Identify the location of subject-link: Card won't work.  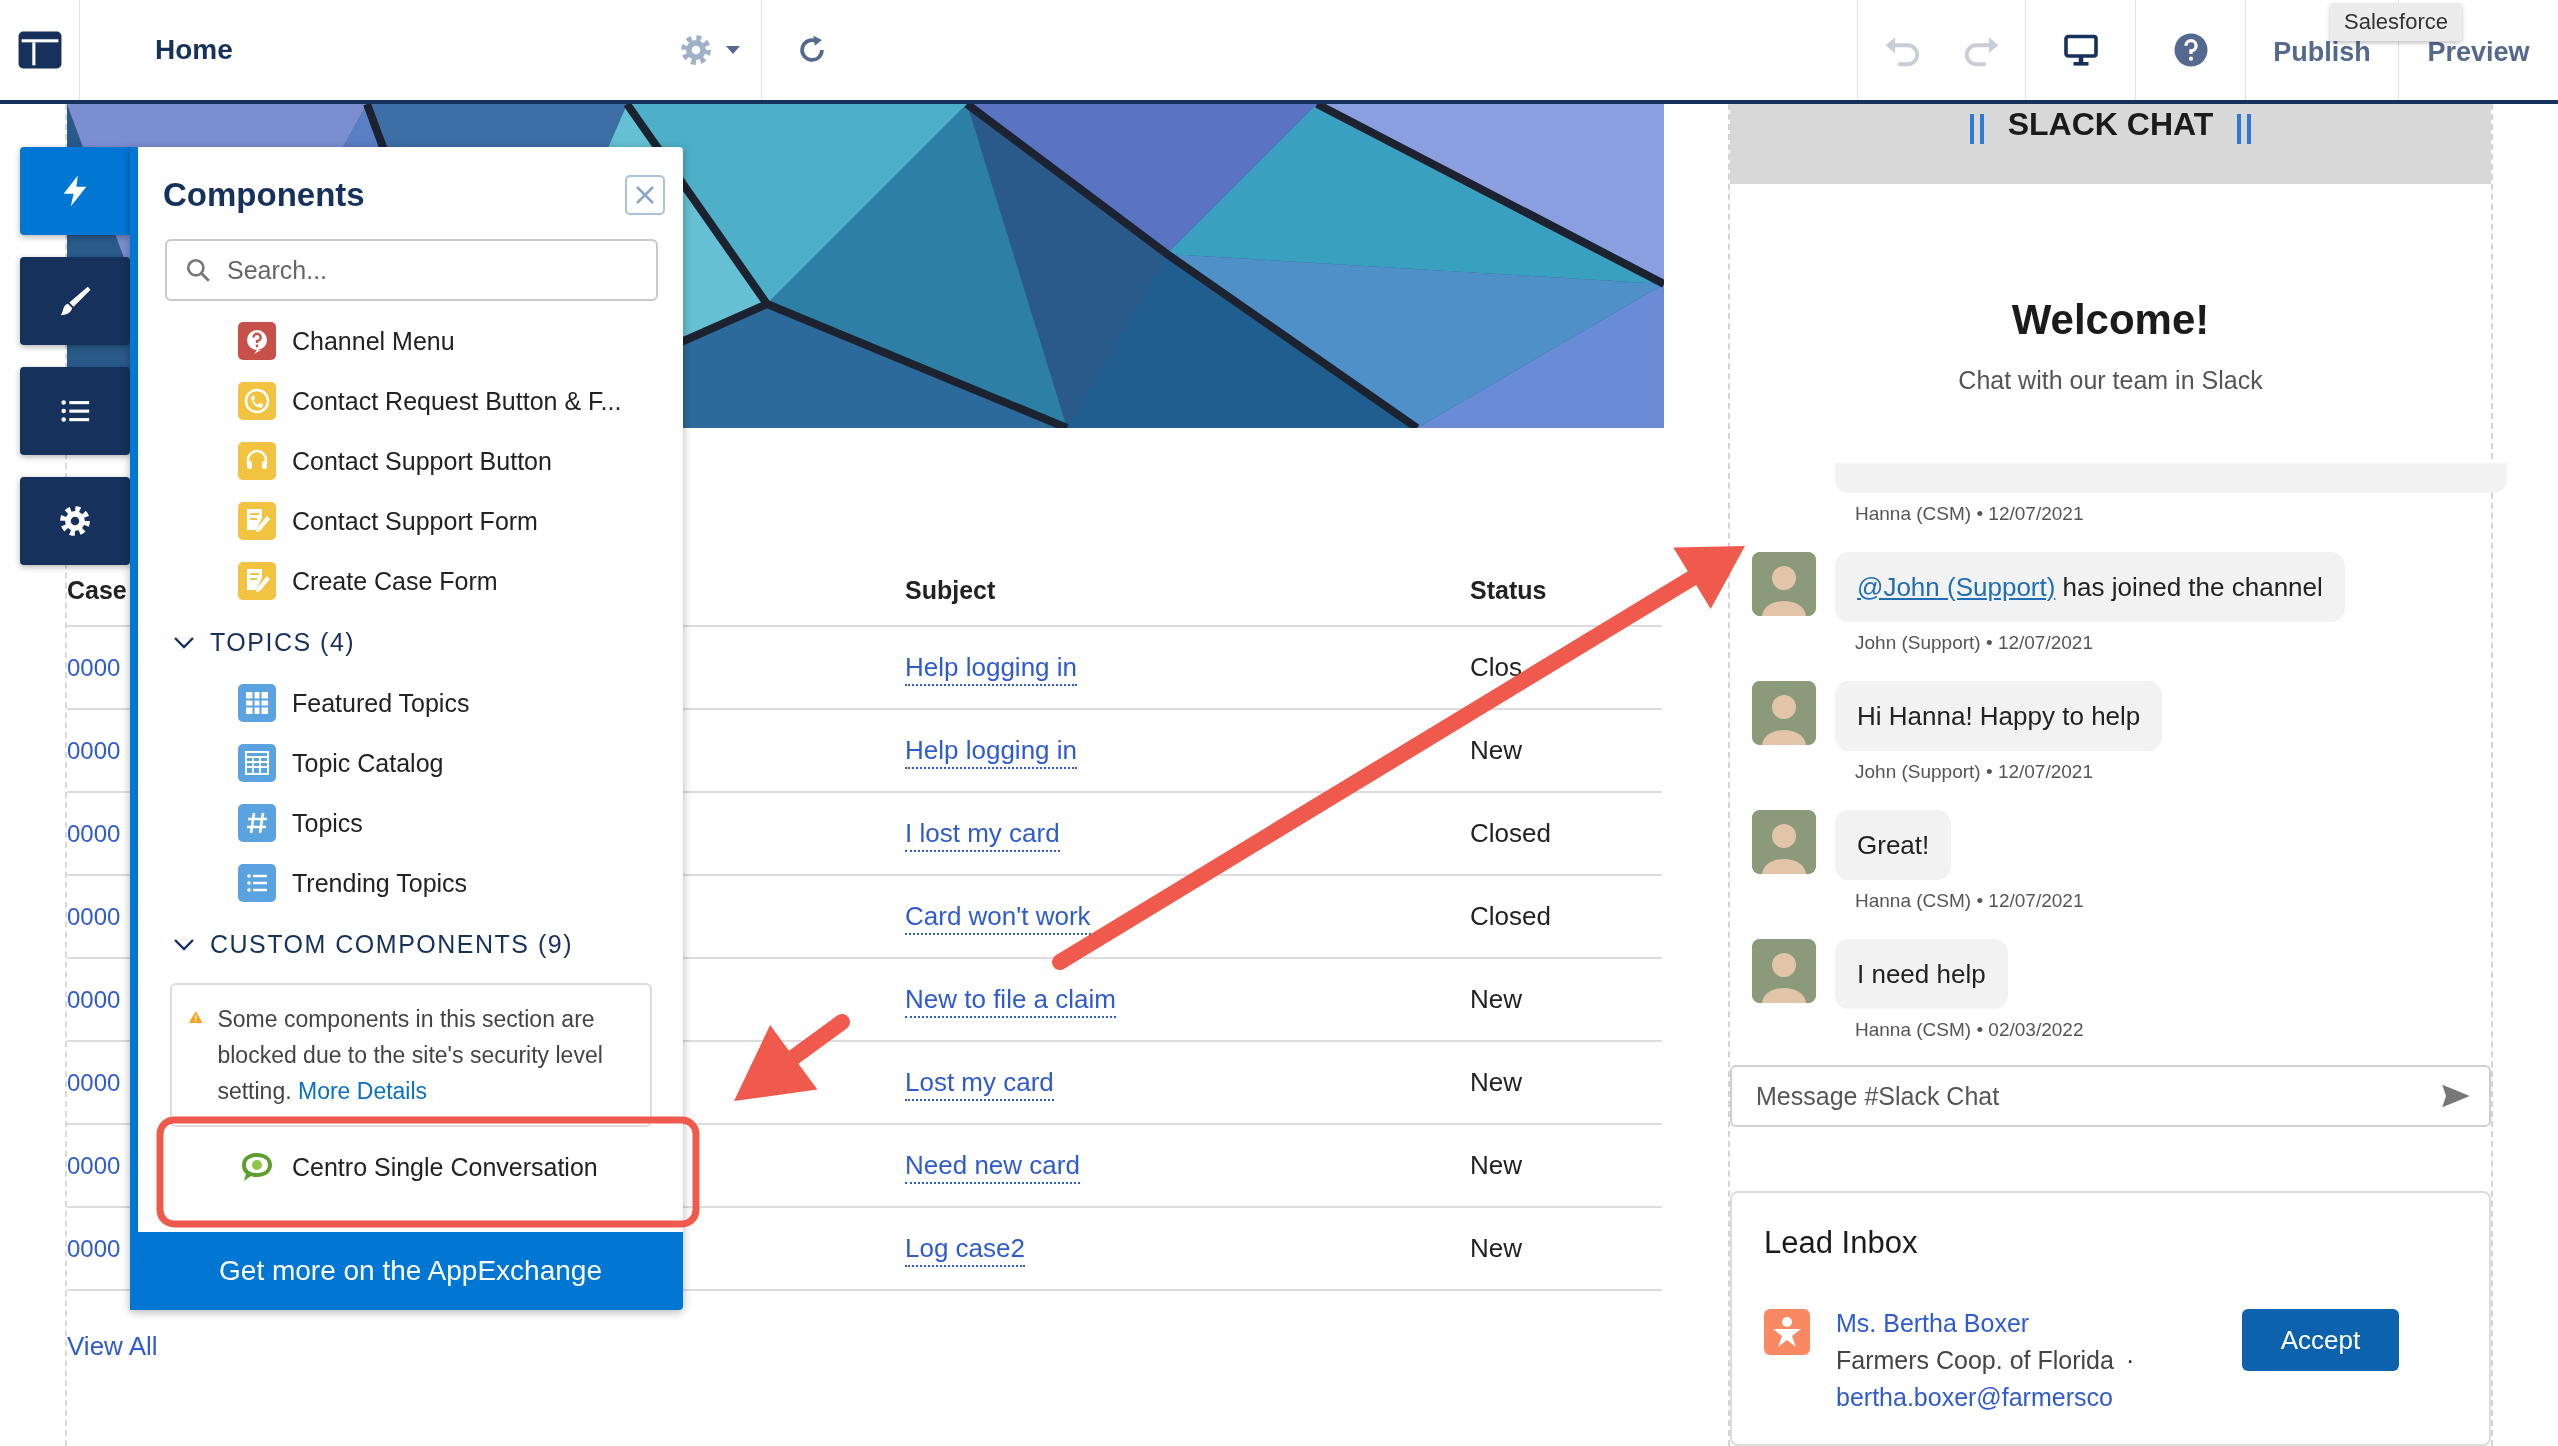
(998, 918).